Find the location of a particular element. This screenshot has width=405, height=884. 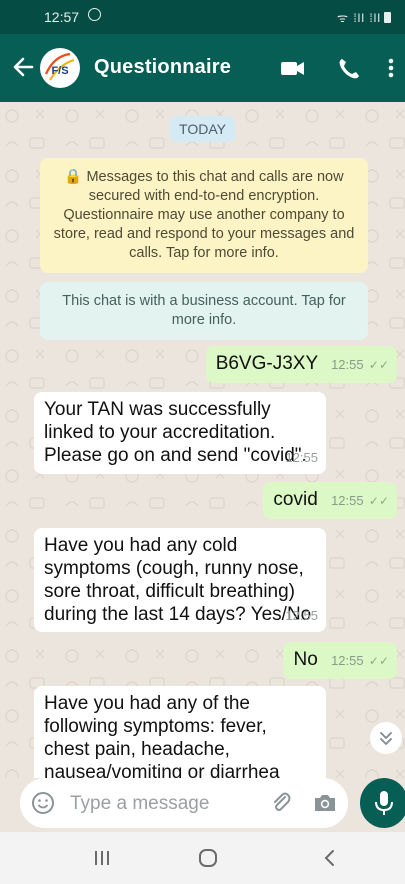

voice-message-button is located at coordinates (382, 803).